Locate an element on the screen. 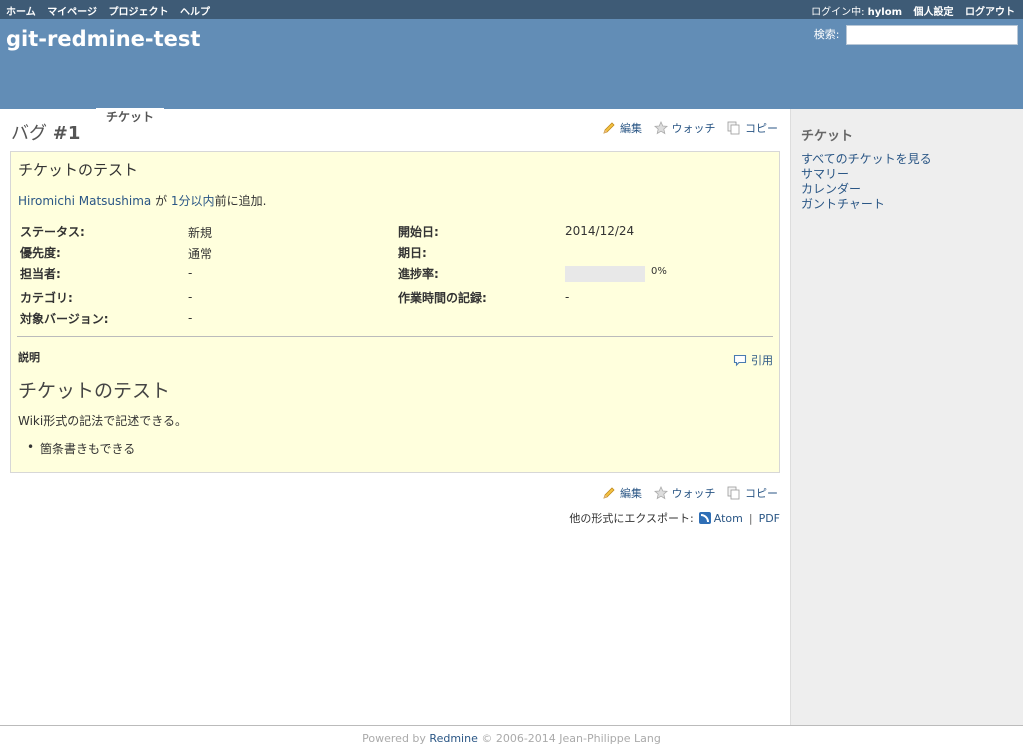 The height and width of the screenshot is (756, 1023). assignee-label: 担当者: is located at coordinates (40, 274).